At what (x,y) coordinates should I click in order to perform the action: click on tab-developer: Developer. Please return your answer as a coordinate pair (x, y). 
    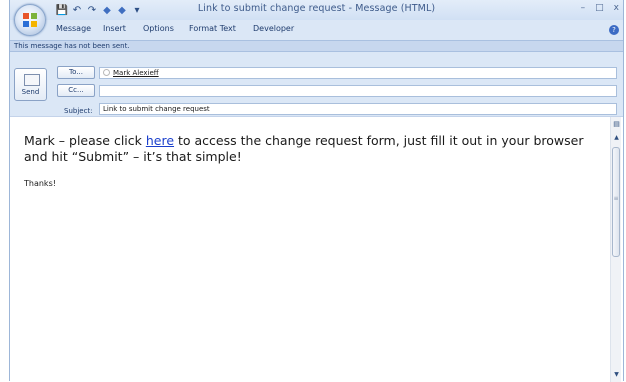
    Looking at the image, I should click on (273, 28).